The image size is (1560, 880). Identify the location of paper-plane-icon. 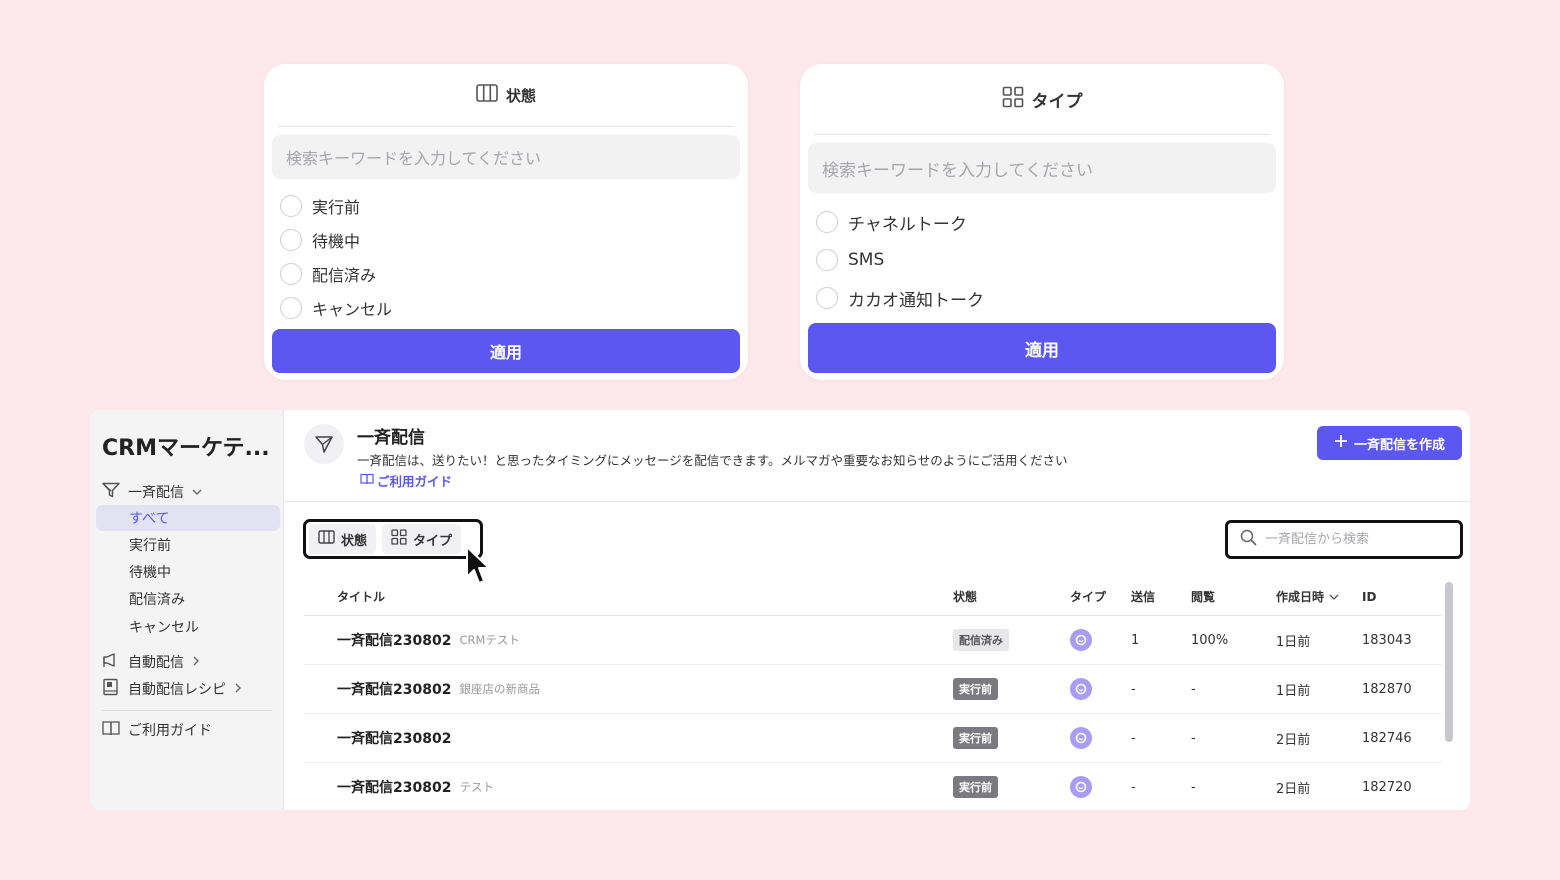
(324, 444).